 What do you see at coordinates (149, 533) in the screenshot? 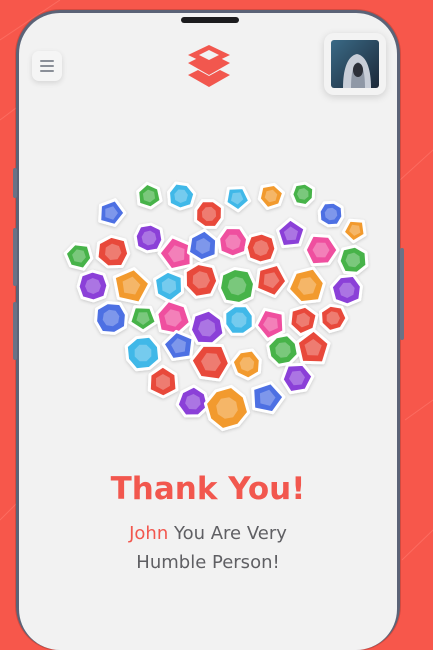
I see `recipient-name: John` at bounding box center [149, 533].